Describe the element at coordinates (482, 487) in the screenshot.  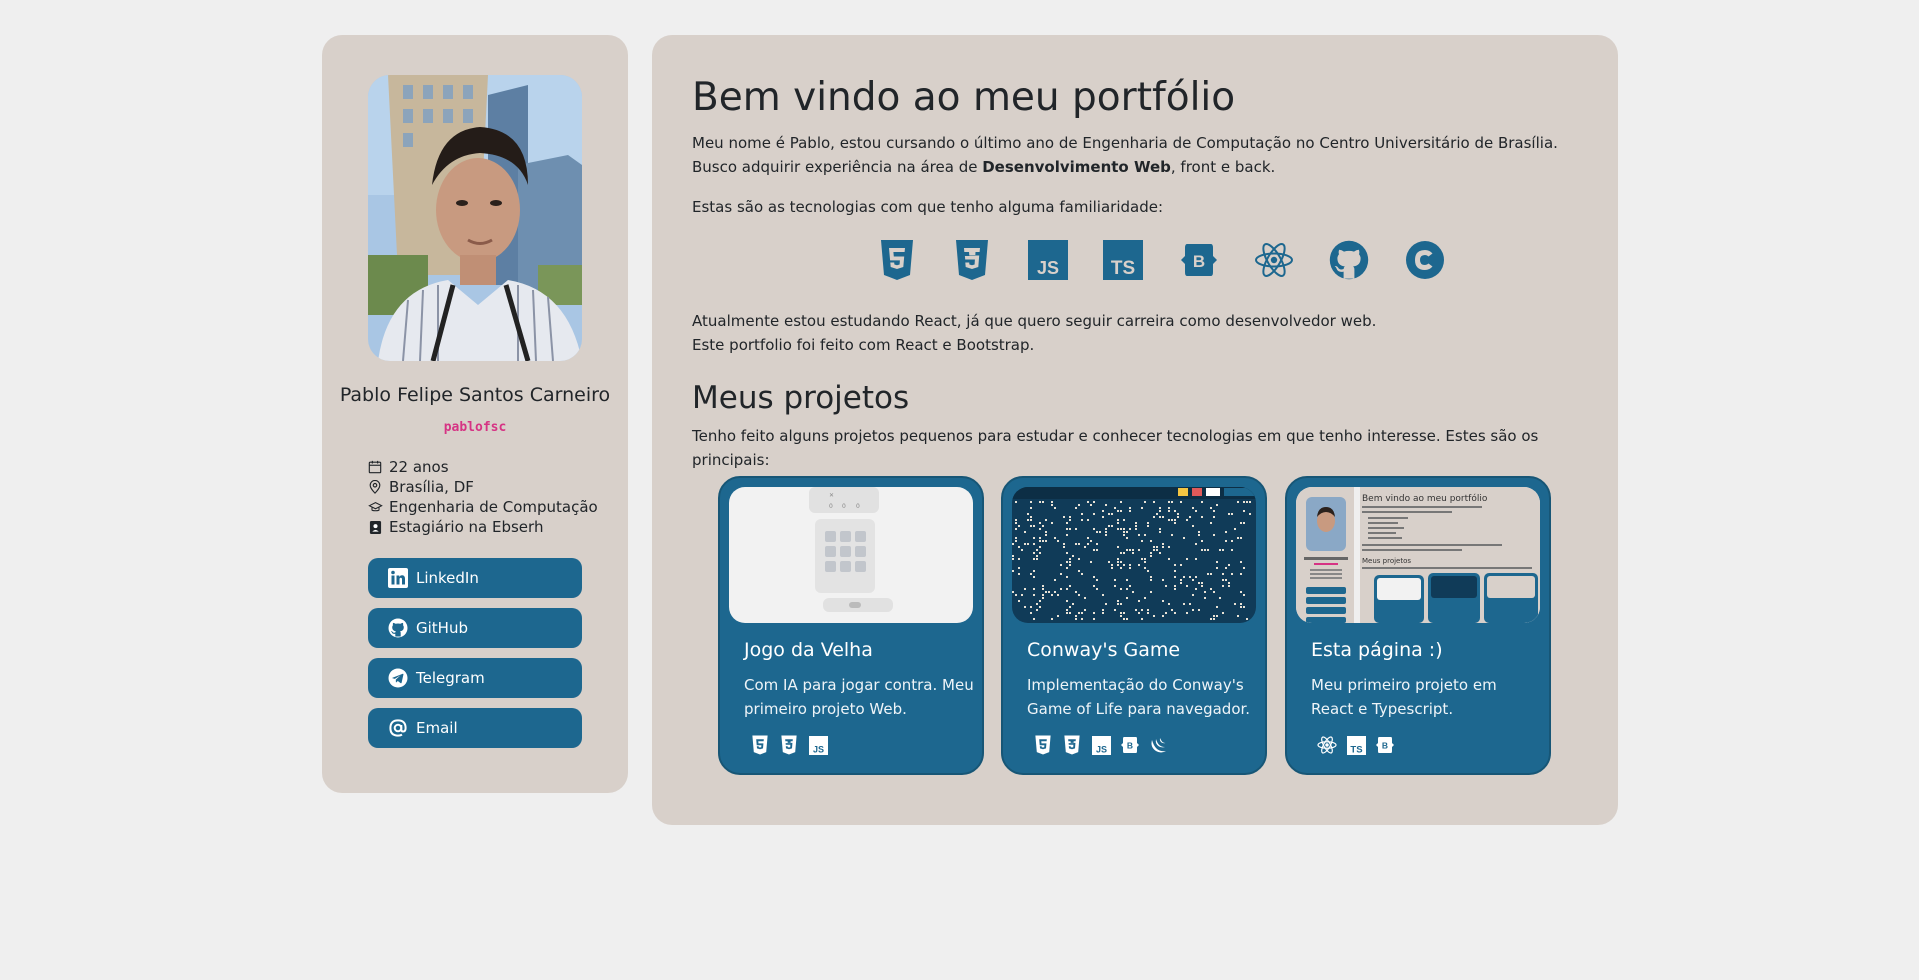
I see `info-location: Brasília, DF` at that location.